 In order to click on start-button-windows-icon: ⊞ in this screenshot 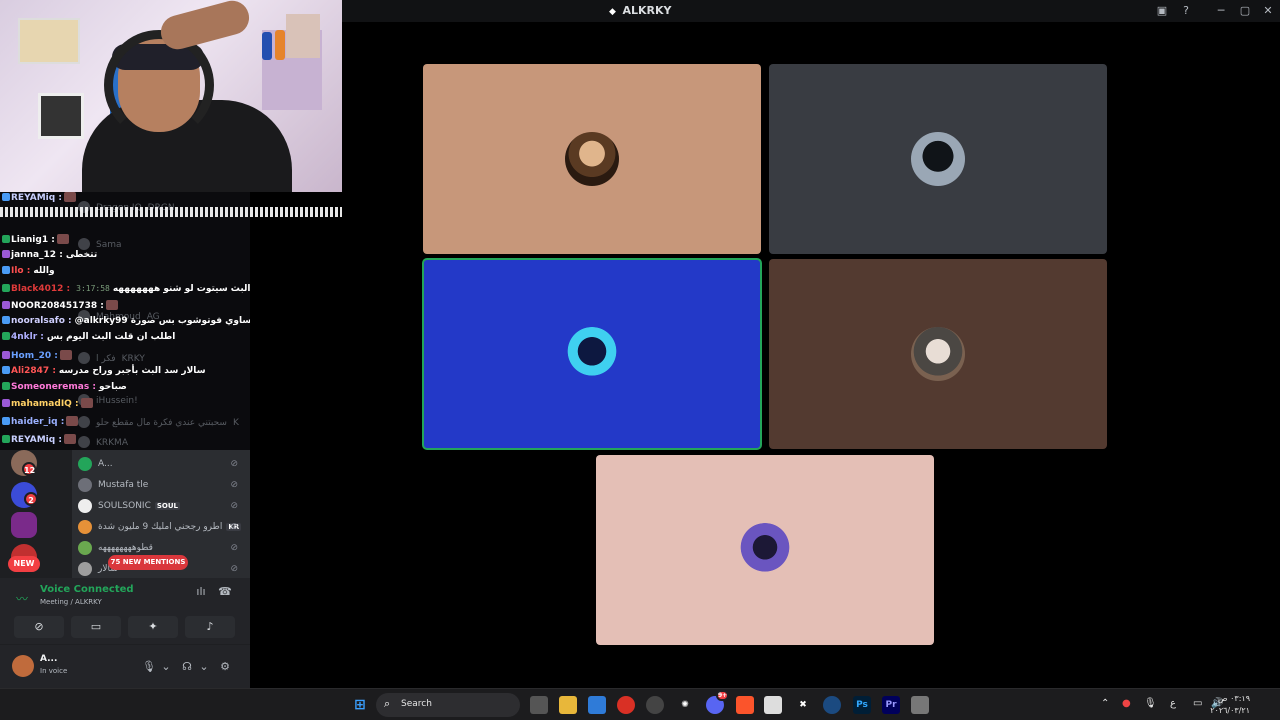, I will do `click(360, 705)`.